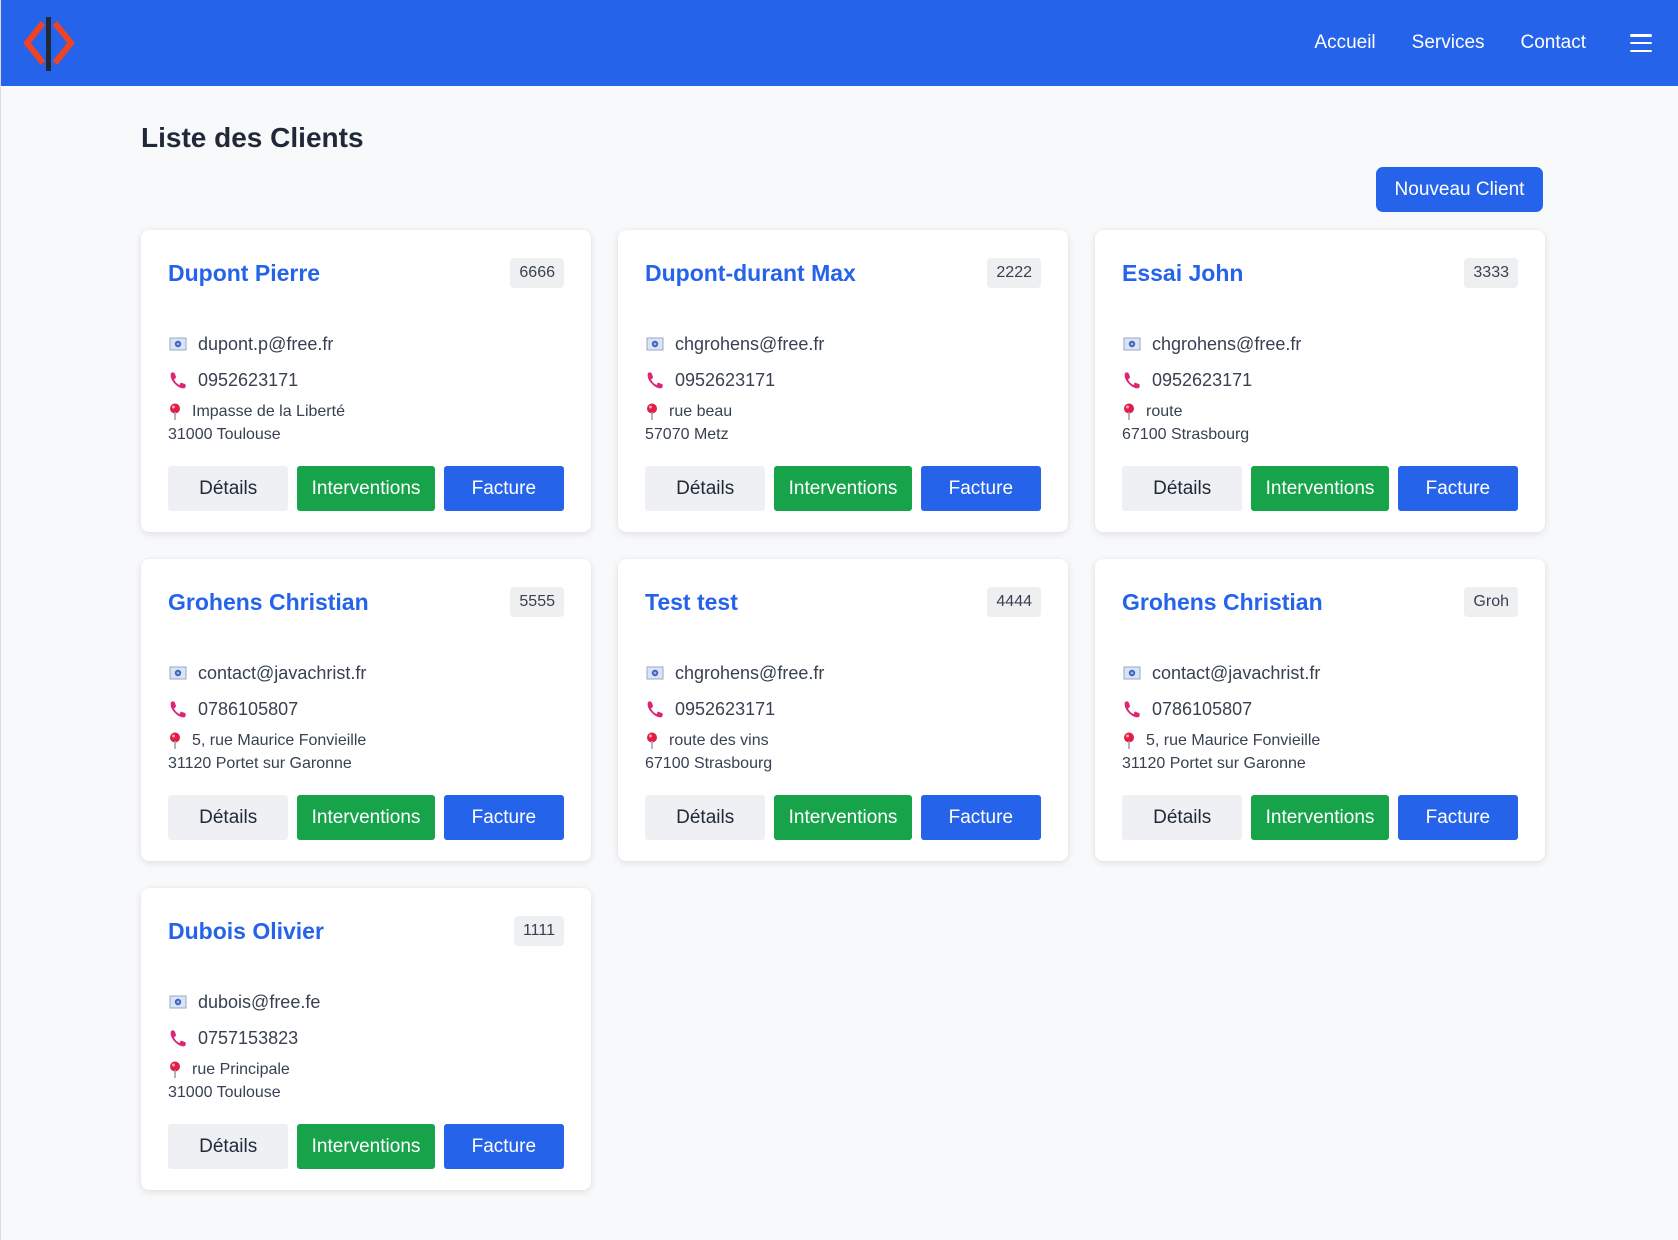  What do you see at coordinates (1491, 602) in the screenshot?
I see `client-code-badge: Groh` at bounding box center [1491, 602].